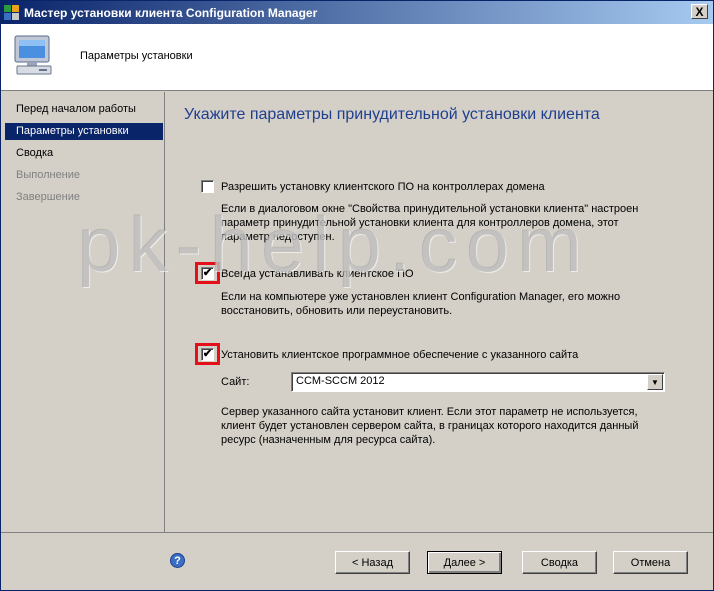 This screenshot has width=714, height=591. I want to click on always-install-checkbox: ✔, so click(207, 273).